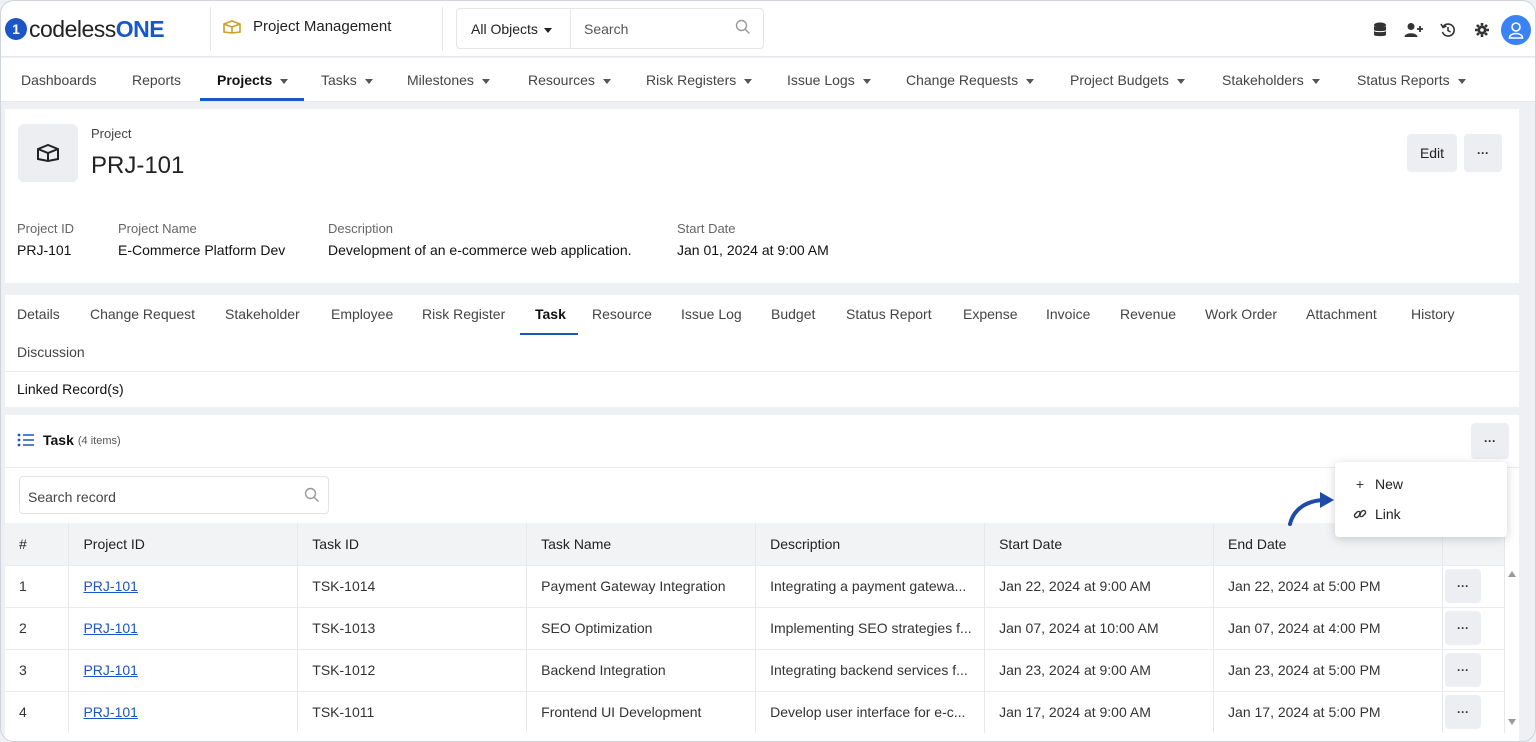 The height and width of the screenshot is (742, 1536). Describe the element at coordinates (174, 495) in the screenshot. I see `search-record-input: Search record` at that location.